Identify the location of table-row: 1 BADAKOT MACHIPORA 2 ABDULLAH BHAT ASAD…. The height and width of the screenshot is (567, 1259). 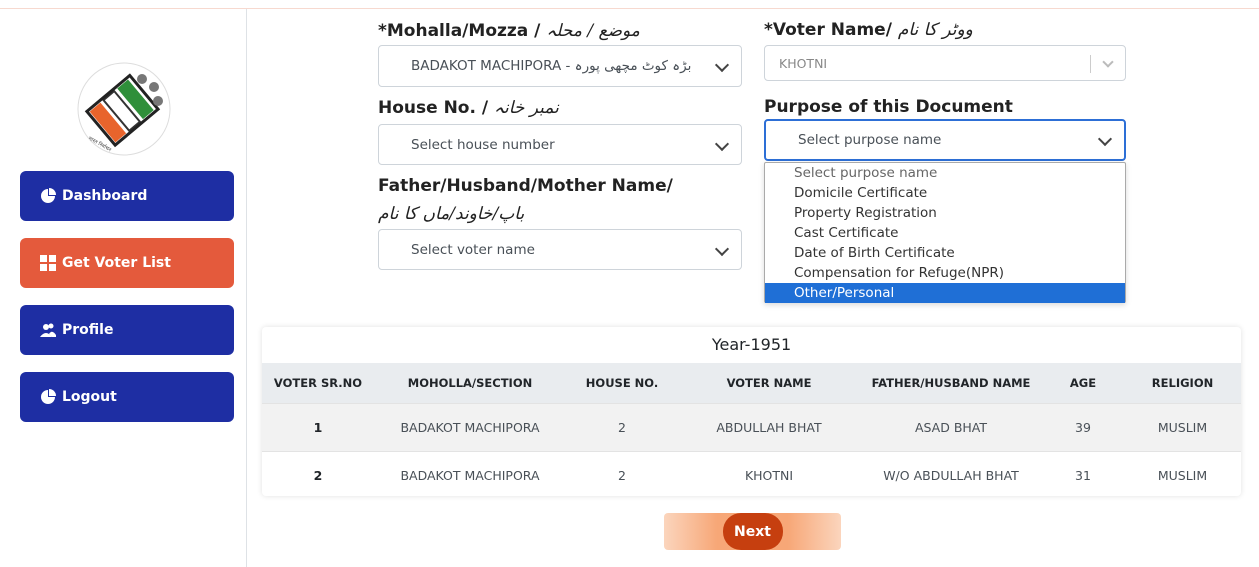
(751, 427).